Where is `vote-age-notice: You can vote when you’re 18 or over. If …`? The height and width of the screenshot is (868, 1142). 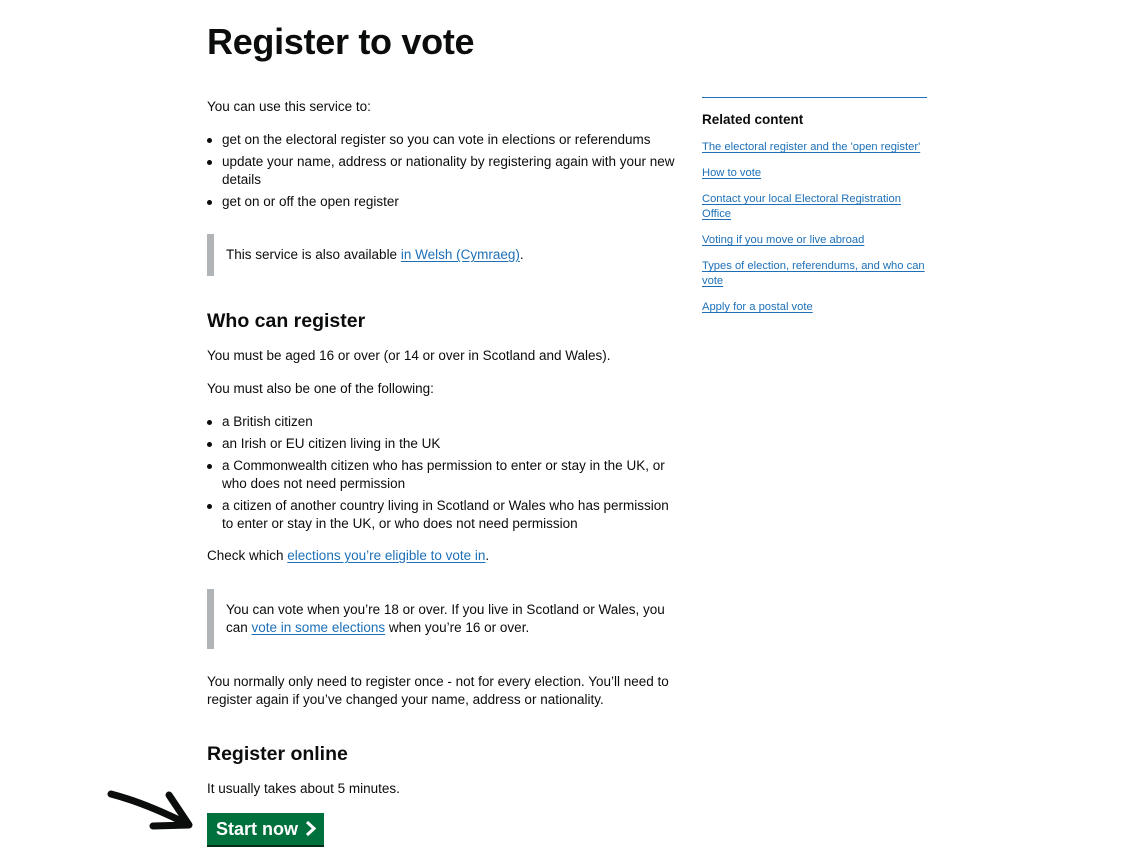 vote-age-notice: You can vote when you’re 18 or over. If … is located at coordinates (446, 619).